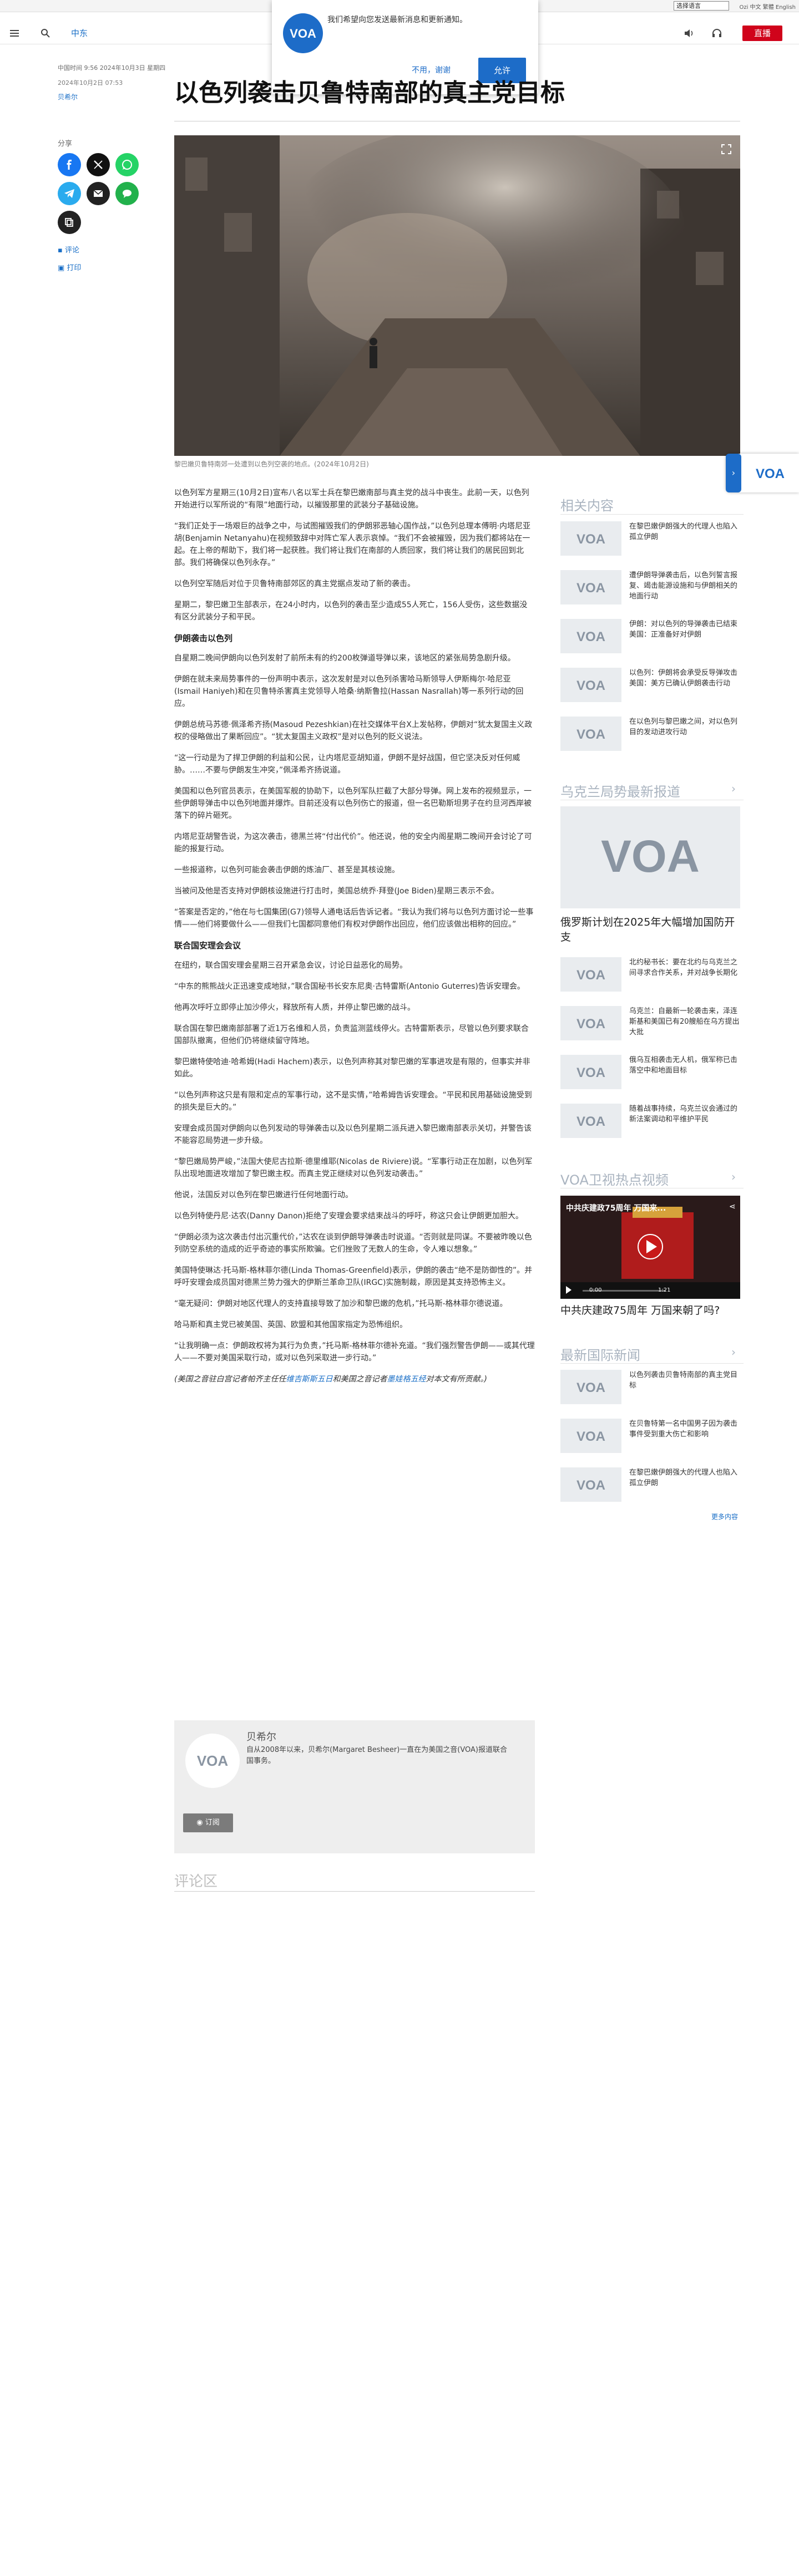  I want to click on list-item: VOA 以色列：伊朗将会承受反导弹攻击 美国：美方已确认伊朗袭击行动, so click(652, 685).